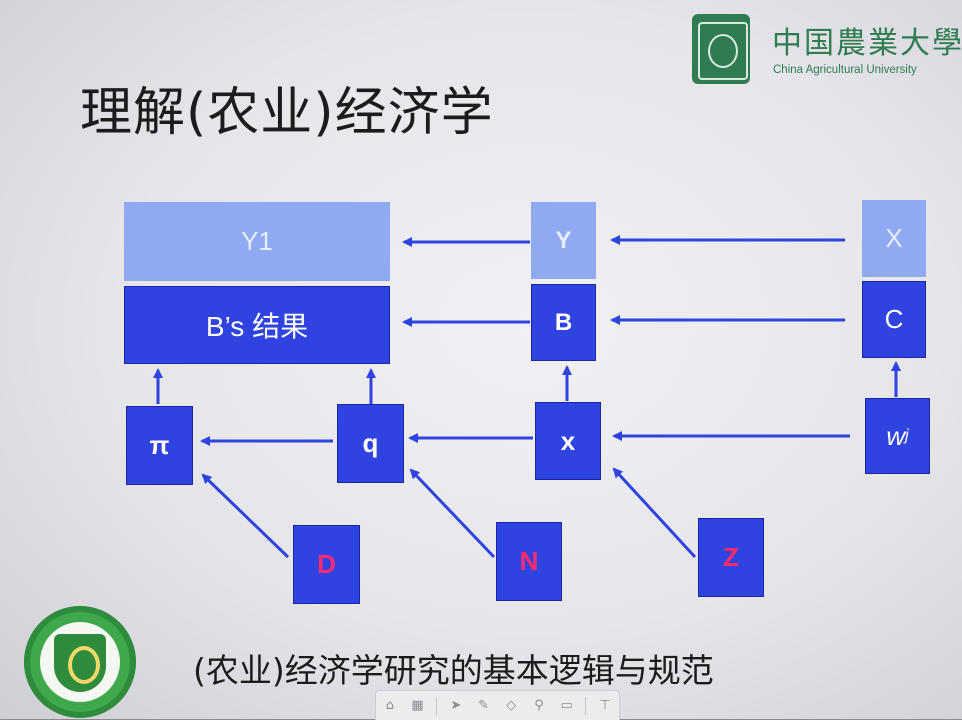 The width and height of the screenshot is (962, 720). I want to click on presentation-toolbar: ⌂ ▦ ➤ ✎ ◇ ⚲ ▭ ⊤, so click(497, 705).